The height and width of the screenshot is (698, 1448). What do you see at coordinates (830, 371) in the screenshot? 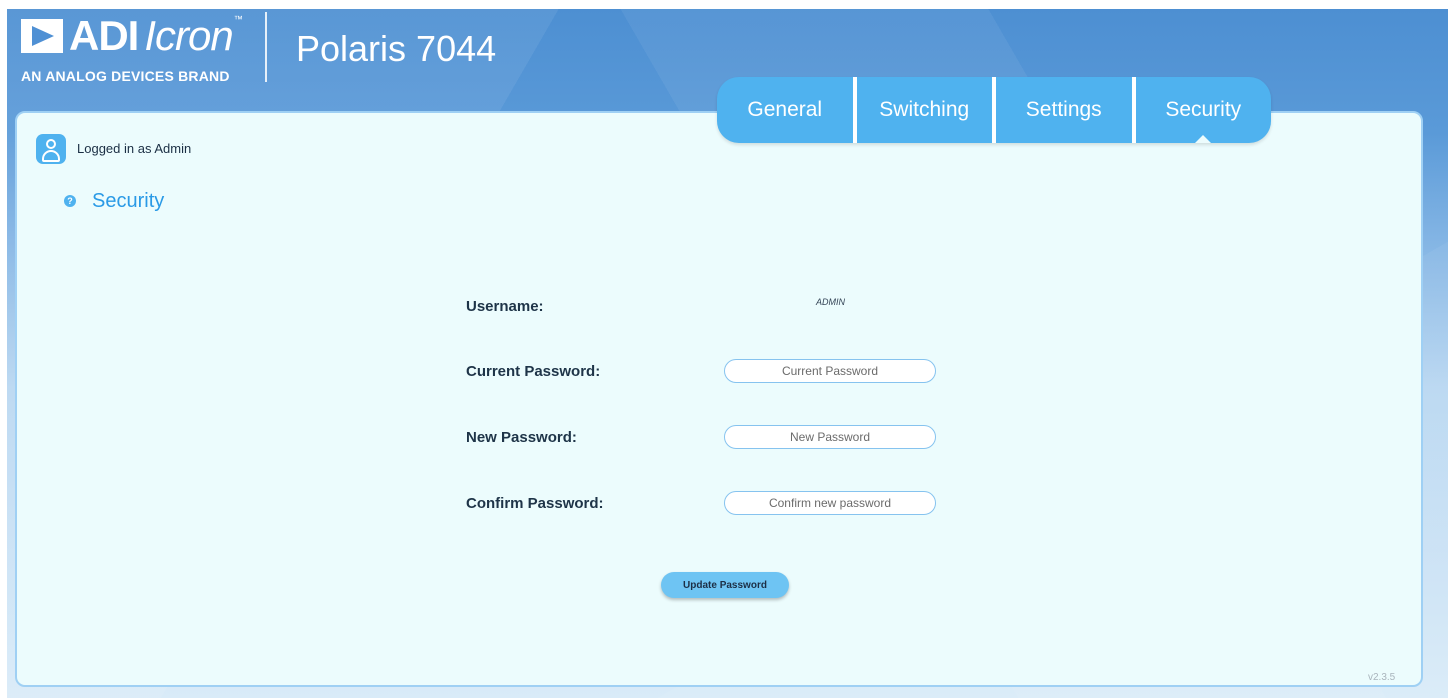
I see `current-password-input` at bounding box center [830, 371].